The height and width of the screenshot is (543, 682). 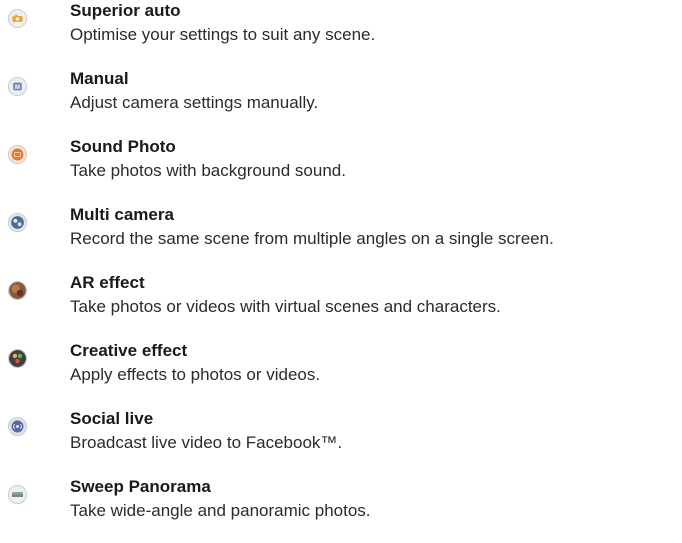 I want to click on manual-icon: M, so click(x=17, y=86).